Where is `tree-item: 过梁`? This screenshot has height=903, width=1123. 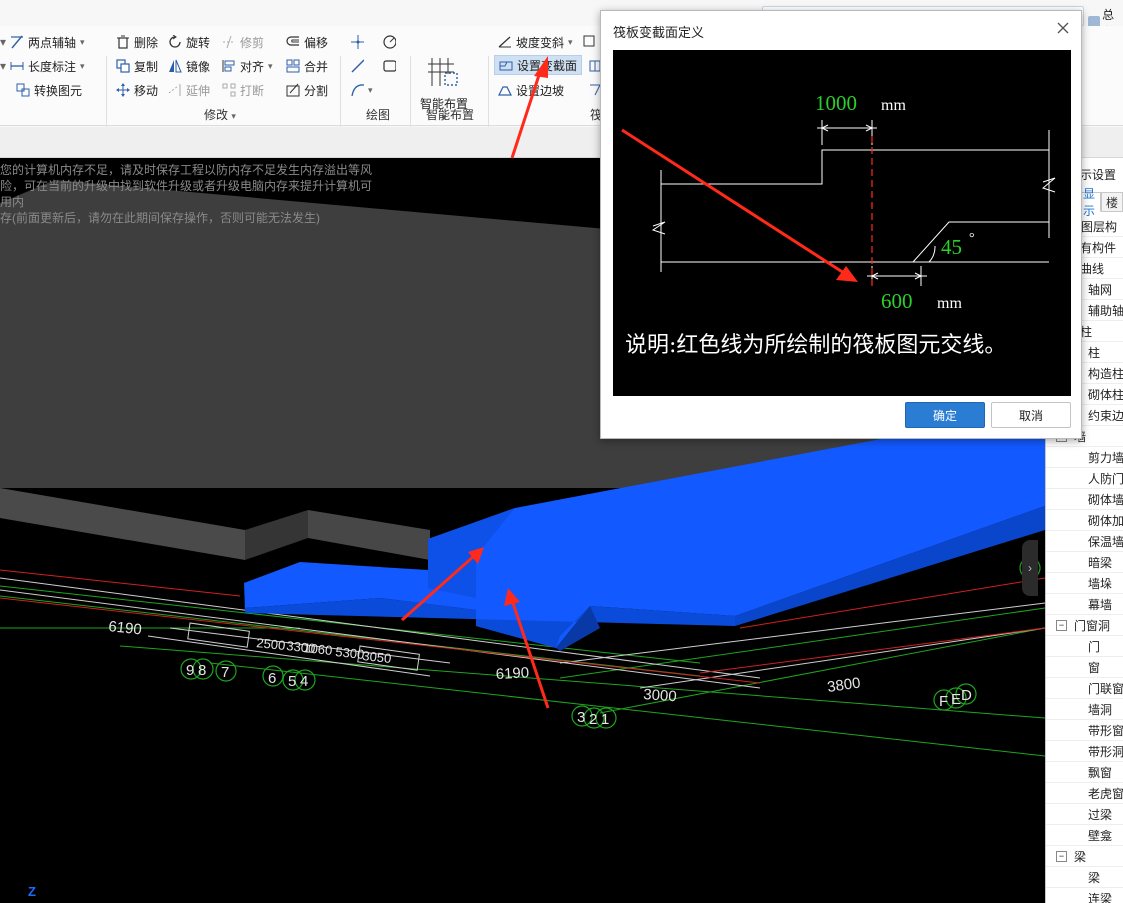 tree-item: 过梁 is located at coordinates (1084, 814).